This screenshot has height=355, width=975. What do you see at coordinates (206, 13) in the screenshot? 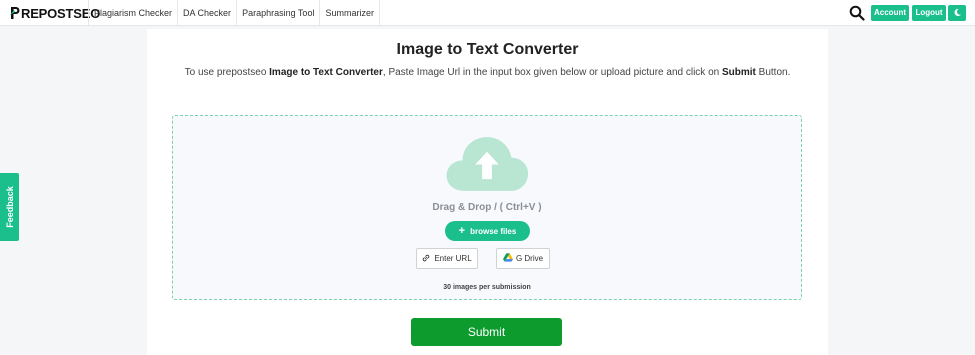
I see `nav-da-checker: DA Checker` at bounding box center [206, 13].